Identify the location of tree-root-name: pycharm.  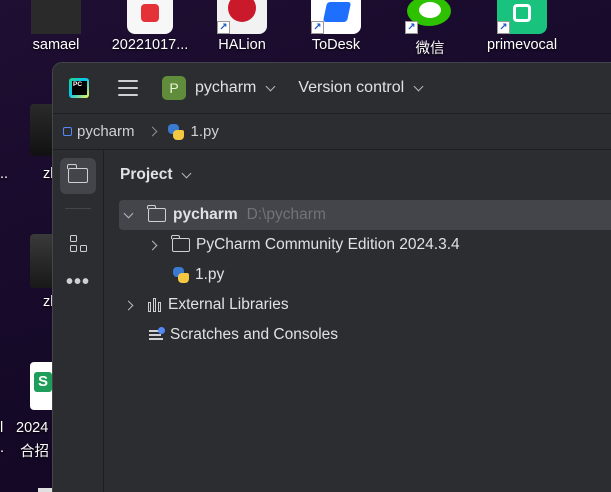
(205, 214).